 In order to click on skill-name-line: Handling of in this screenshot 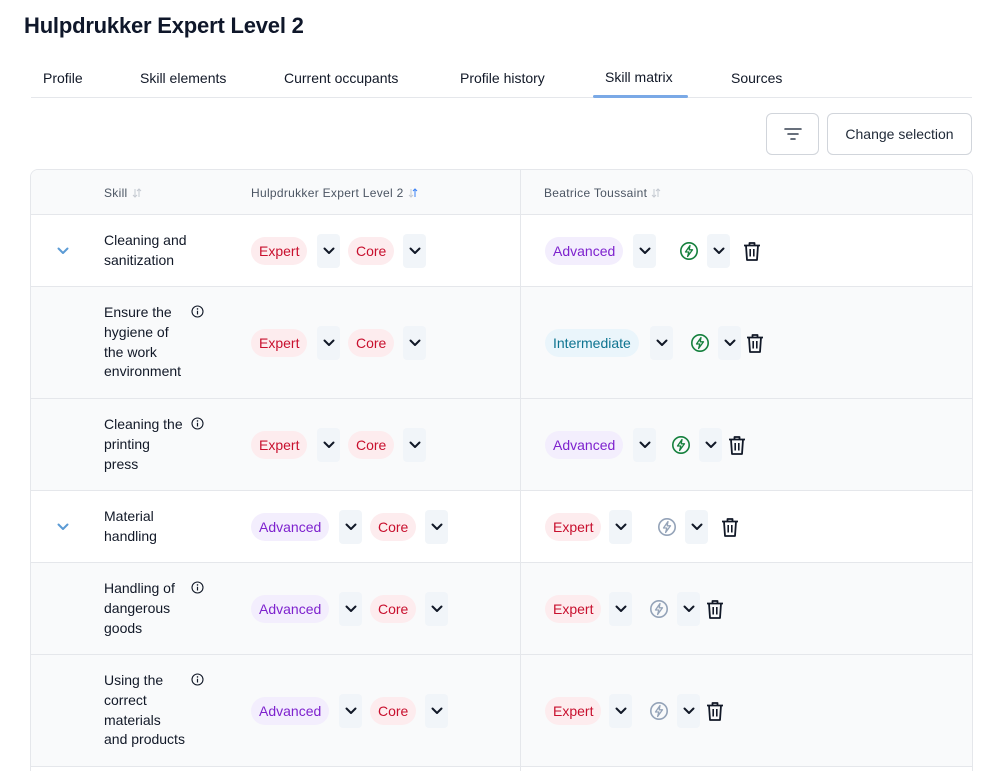, I will do `click(139, 588)`.